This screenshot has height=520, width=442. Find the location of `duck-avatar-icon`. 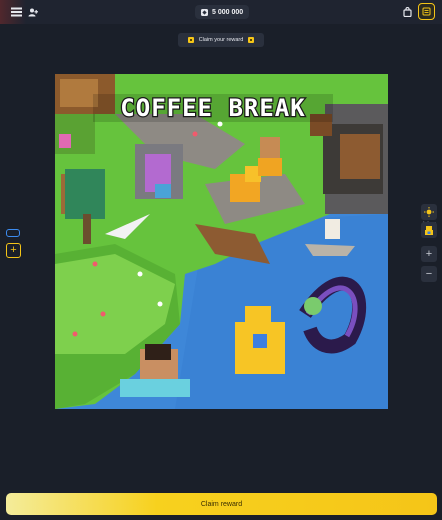

duck-avatar-icon is located at coordinates (429, 230).